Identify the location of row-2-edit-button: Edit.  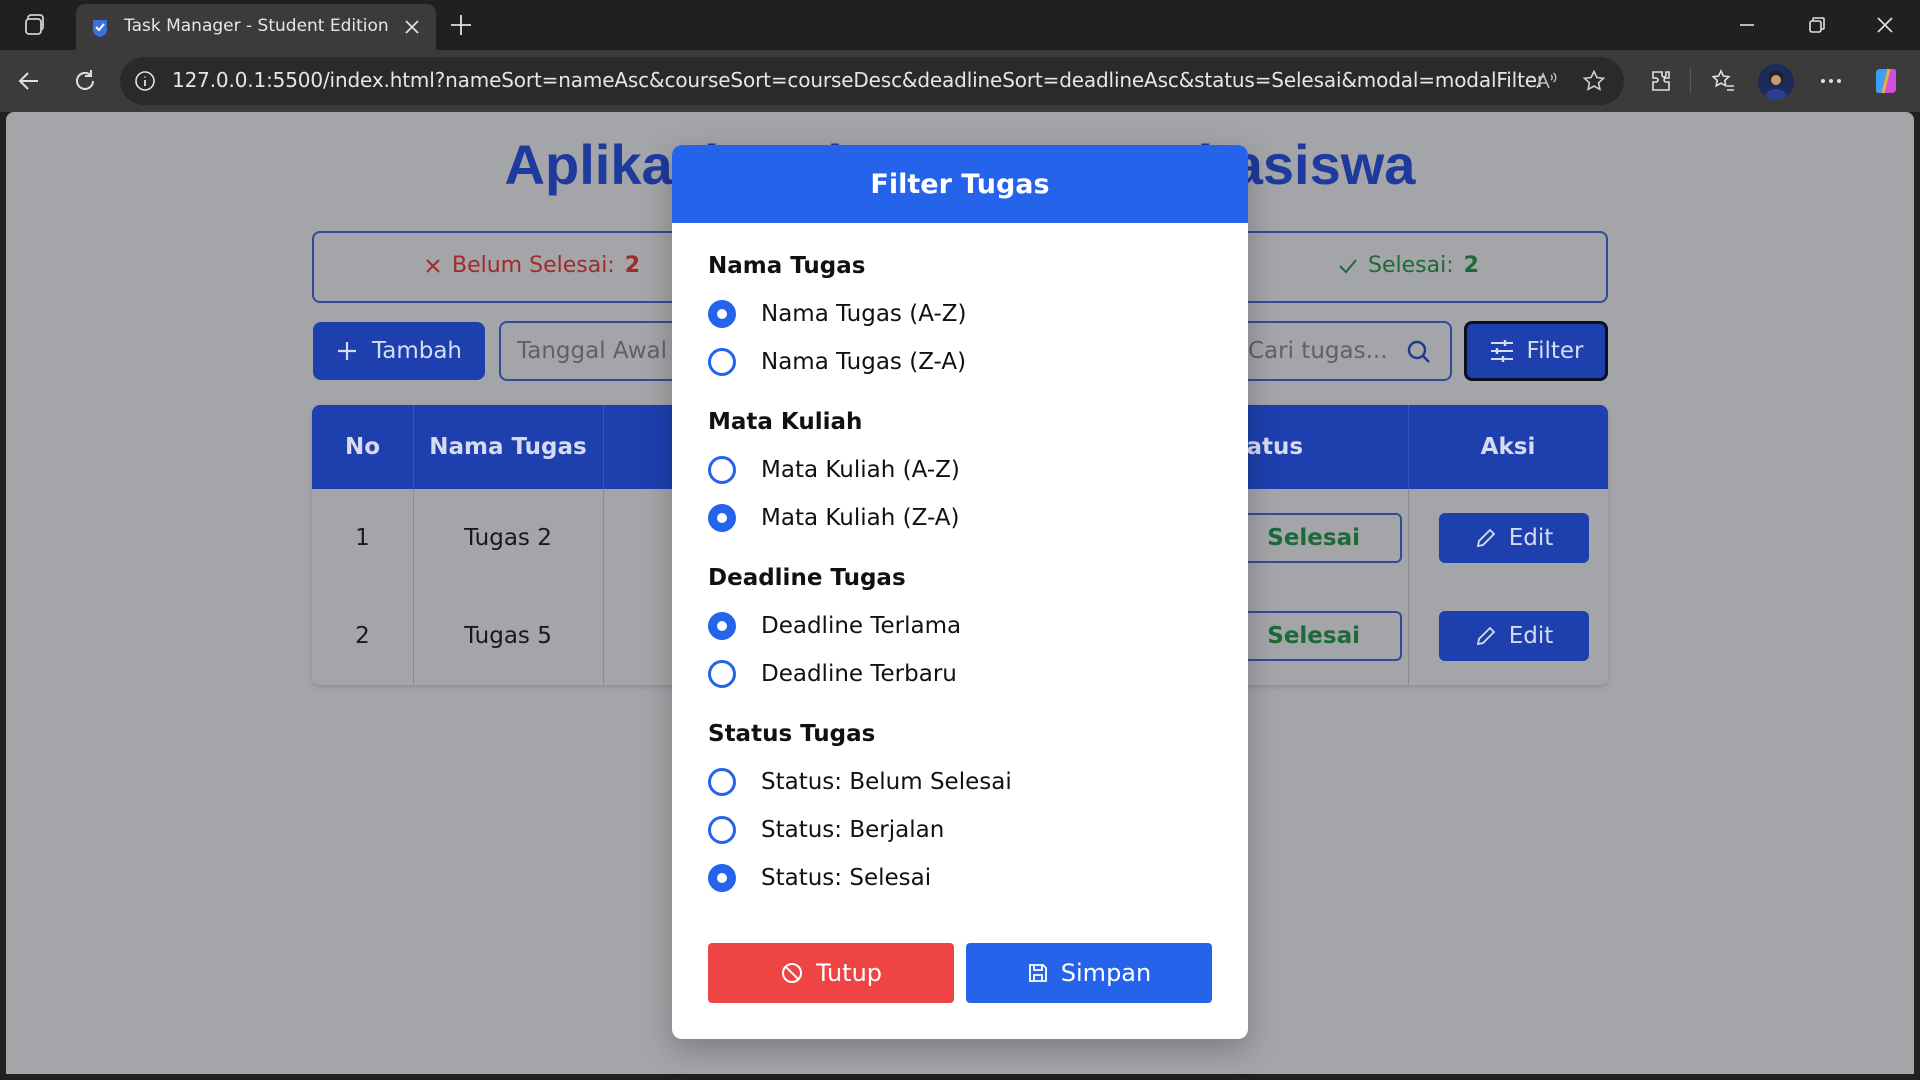
(1514, 636).